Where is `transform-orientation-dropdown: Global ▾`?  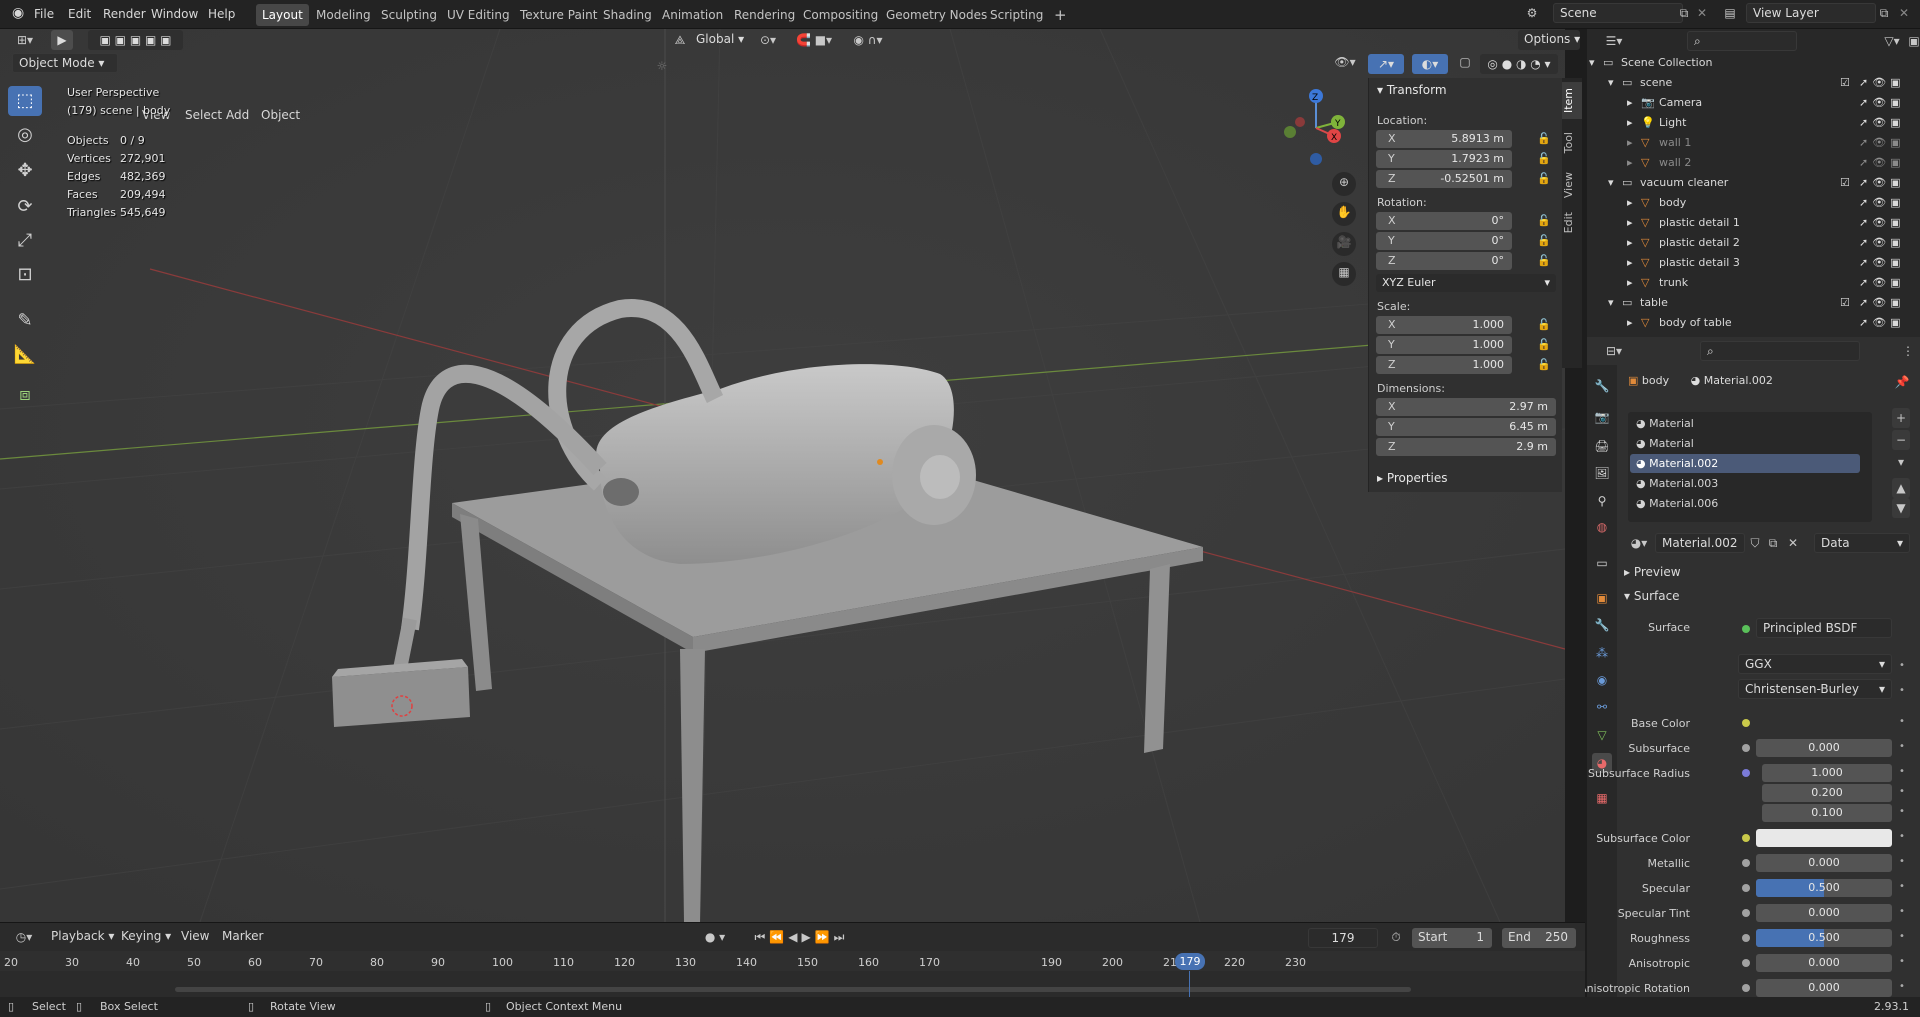
transform-orientation-dropdown: Global ▾ is located at coordinates (719, 40).